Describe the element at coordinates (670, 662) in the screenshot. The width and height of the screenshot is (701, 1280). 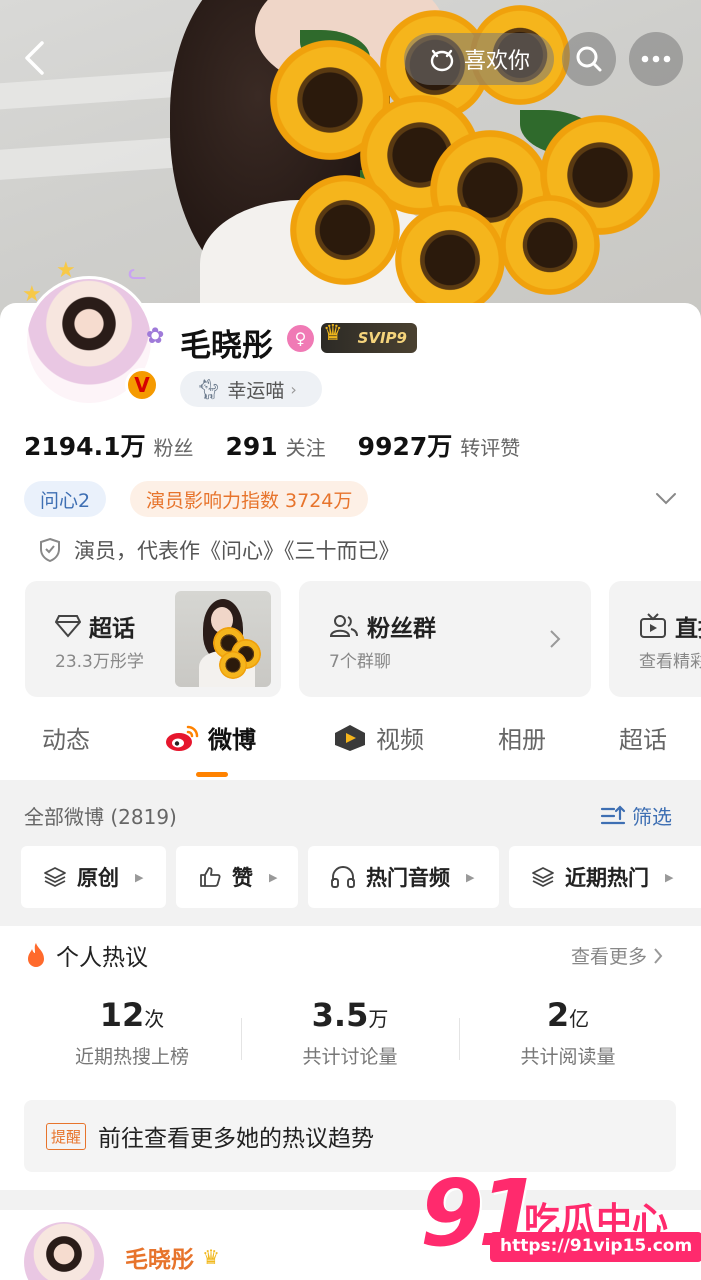
I see `live-sub: 查看精彩` at that location.